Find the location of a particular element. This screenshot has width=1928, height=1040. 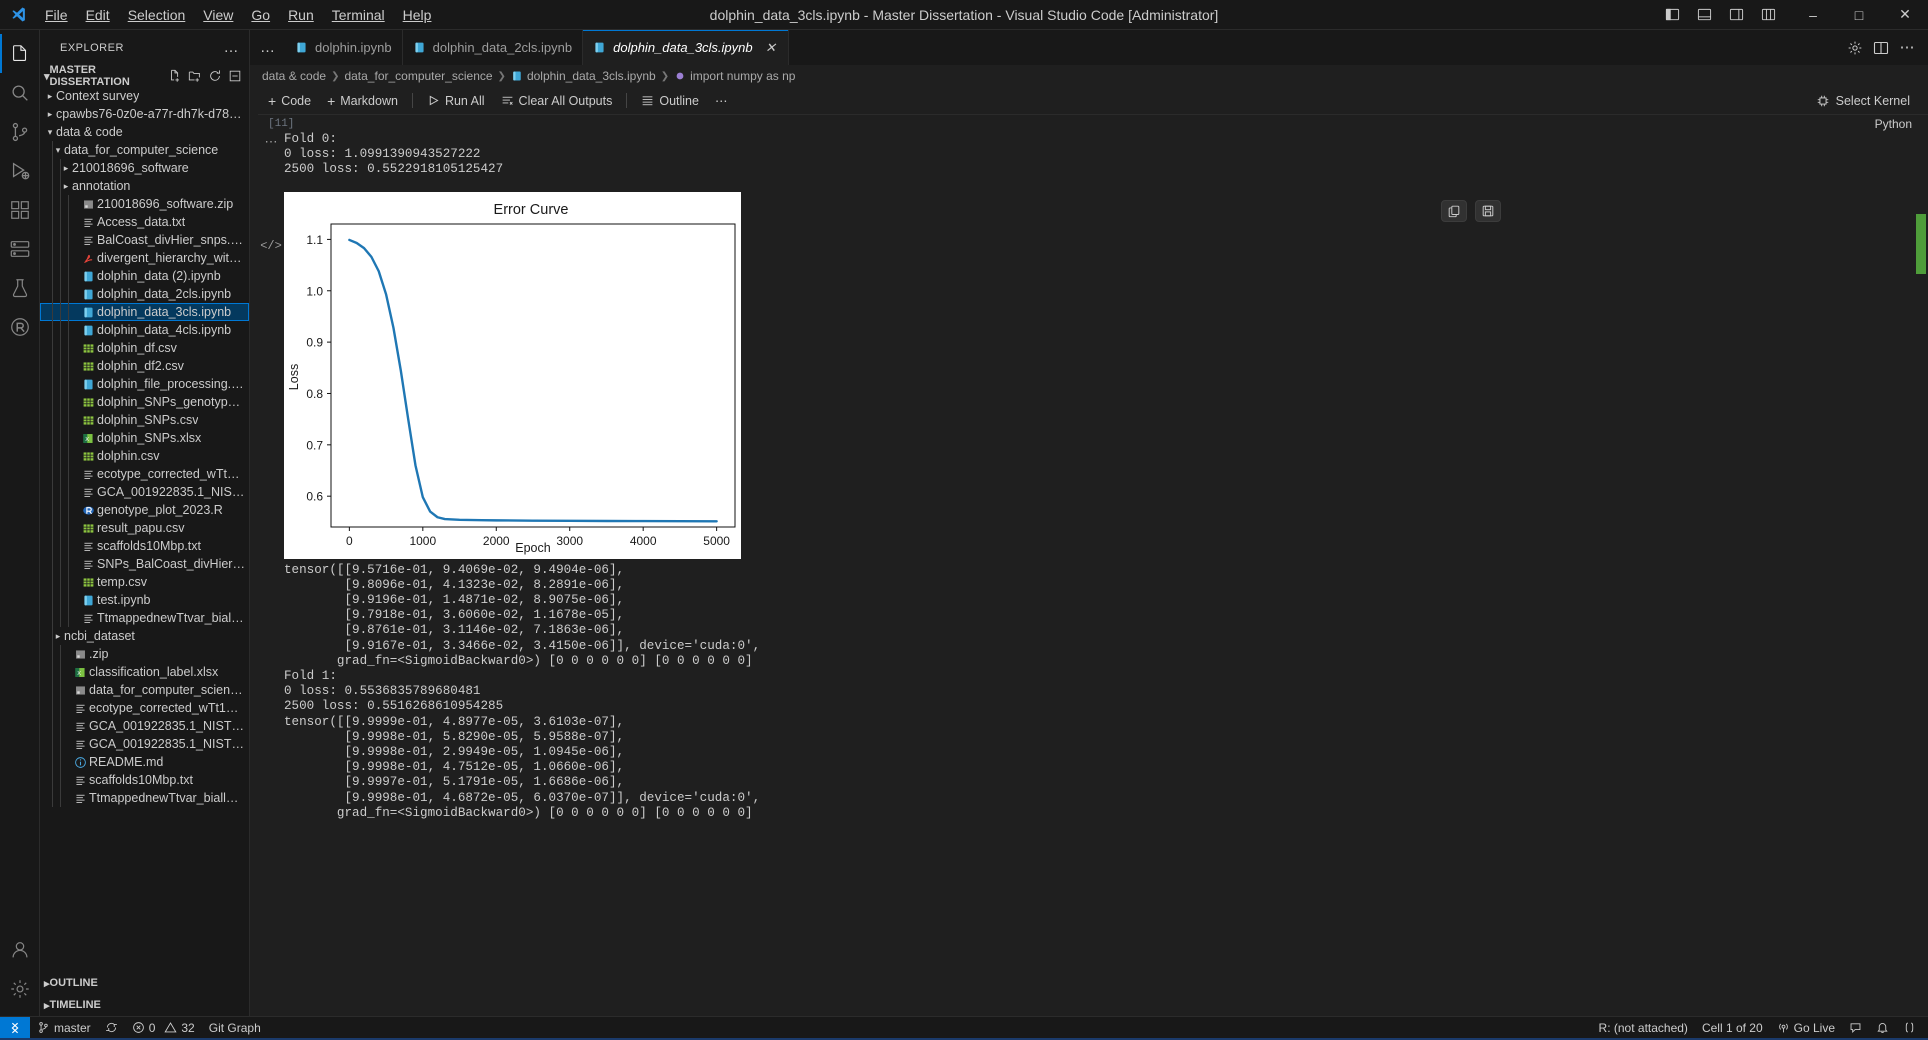

menu-edit: Edit is located at coordinates (98, 15).